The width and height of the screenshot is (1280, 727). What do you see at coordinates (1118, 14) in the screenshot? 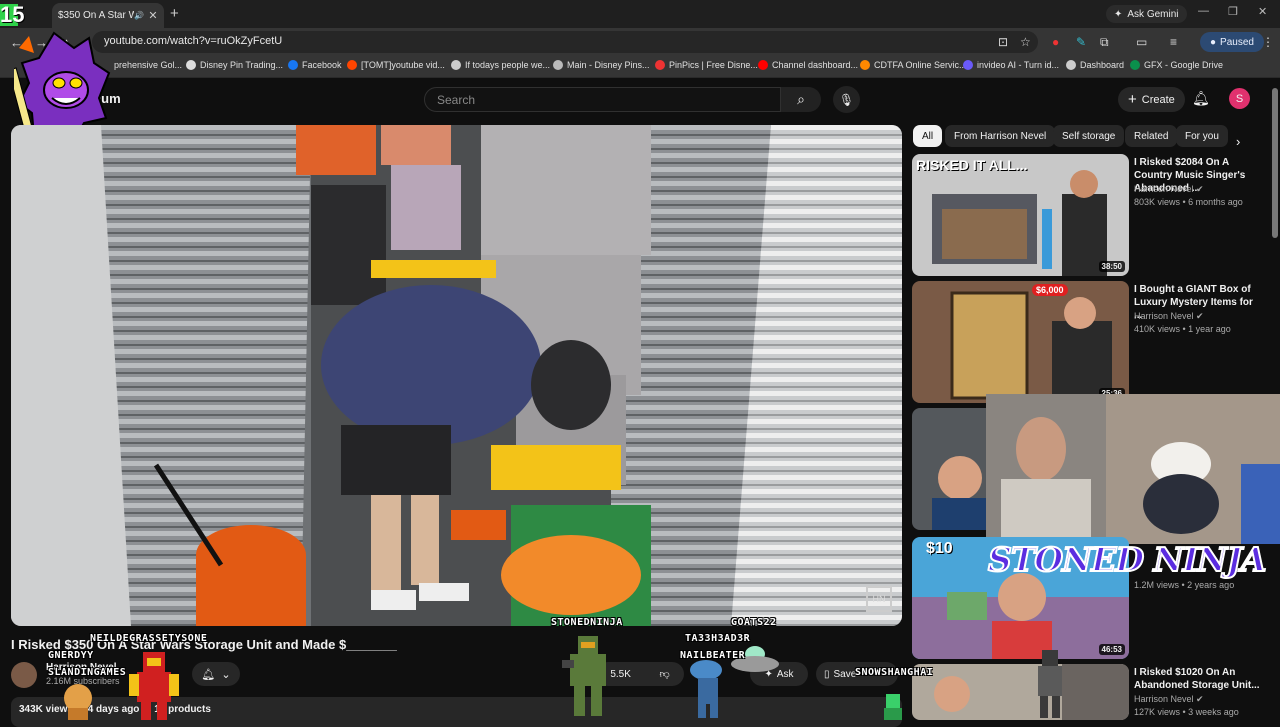
I see `sparkle-icon: ✦` at bounding box center [1118, 14].